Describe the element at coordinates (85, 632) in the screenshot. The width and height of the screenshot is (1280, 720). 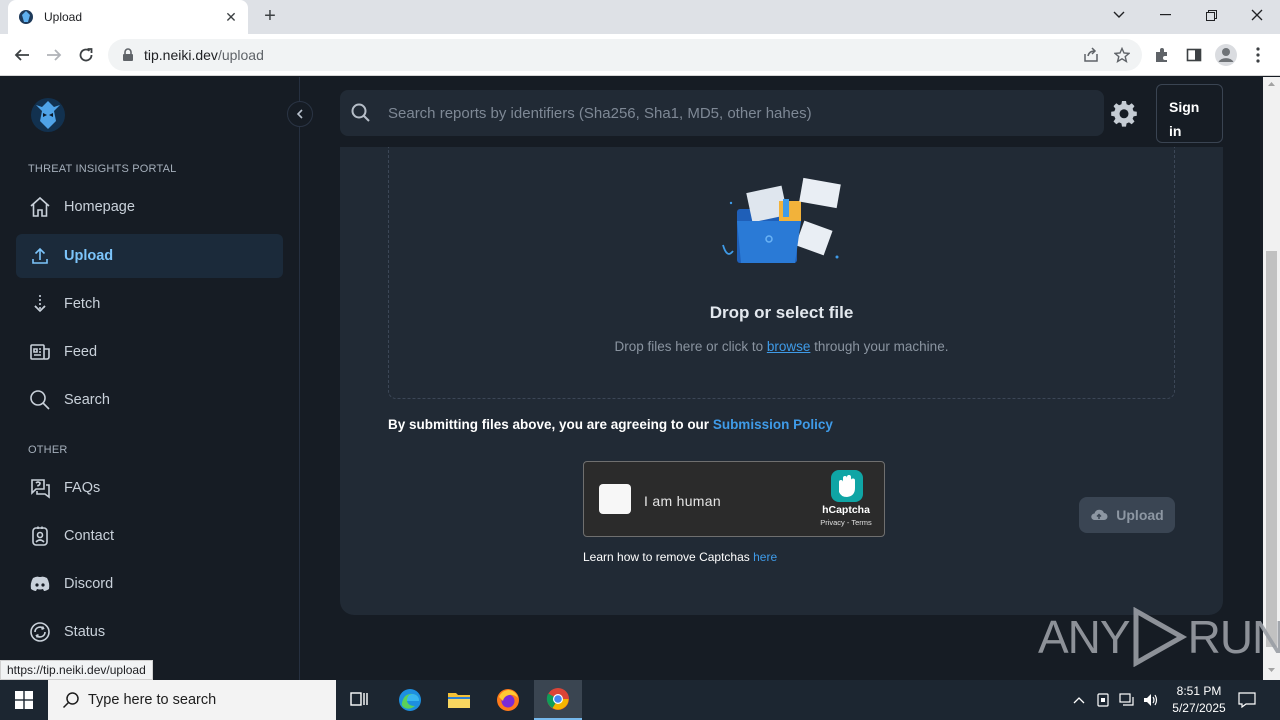
I see `sidebar-item-label: Status` at that location.